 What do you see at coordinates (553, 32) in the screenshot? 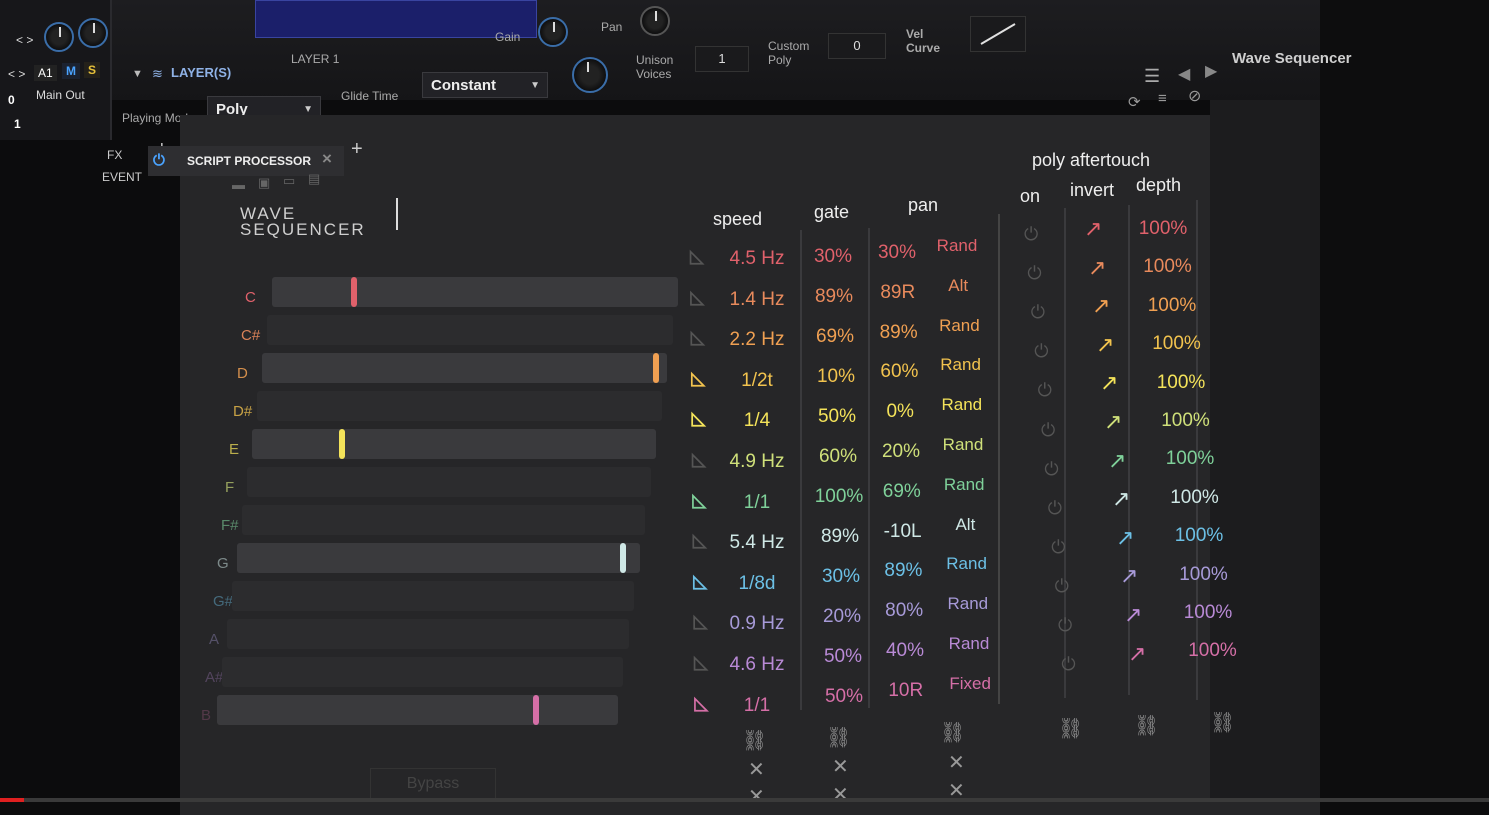
I see `gain-knob` at bounding box center [553, 32].